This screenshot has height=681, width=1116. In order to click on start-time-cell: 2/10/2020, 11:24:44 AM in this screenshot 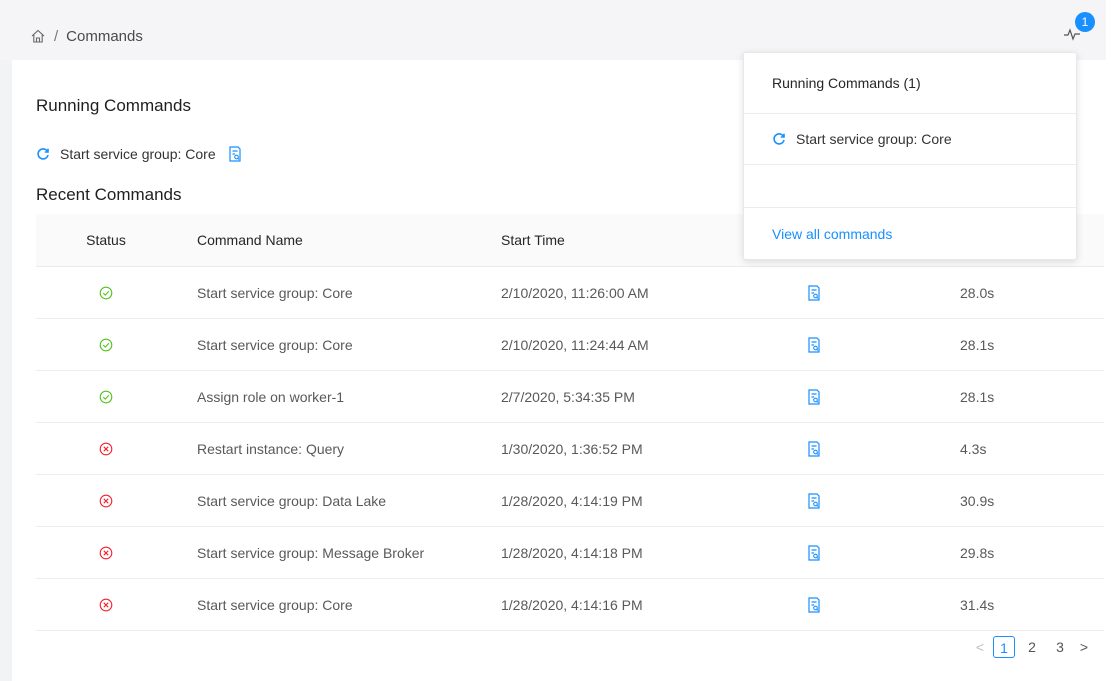, I will do `click(575, 344)`.